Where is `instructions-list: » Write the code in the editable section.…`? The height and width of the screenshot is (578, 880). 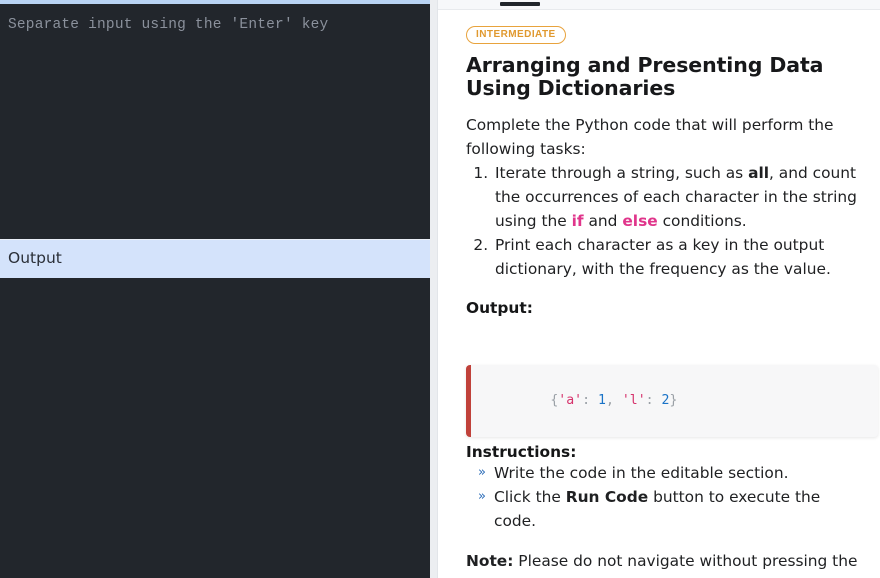
instructions-list: » Write the code in the editable section.… is located at coordinates (666, 497).